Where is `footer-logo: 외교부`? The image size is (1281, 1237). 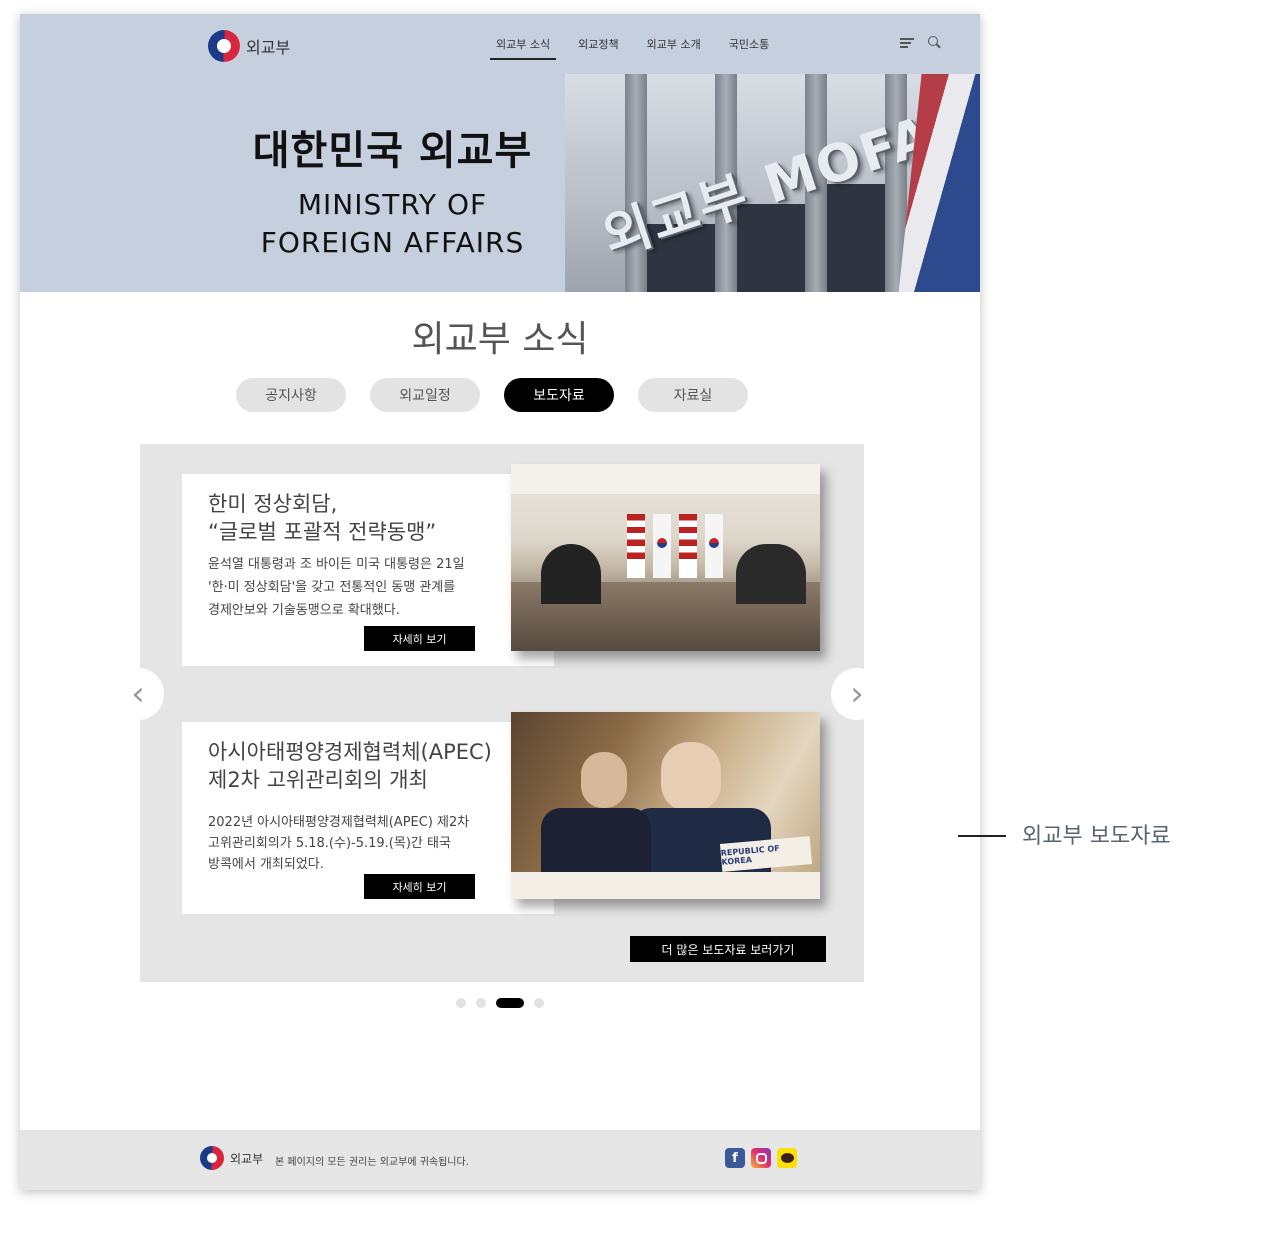 footer-logo: 외교부 is located at coordinates (231, 1158).